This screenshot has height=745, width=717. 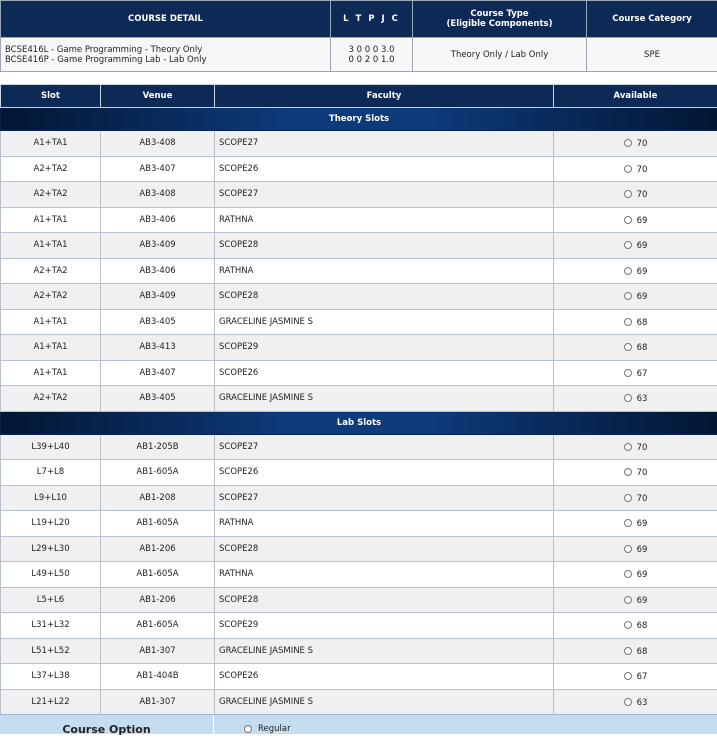 I want to click on ltpjc-cell: 3 0 0 0 3.0 0 0 2 0 1.0, so click(x=372, y=55).